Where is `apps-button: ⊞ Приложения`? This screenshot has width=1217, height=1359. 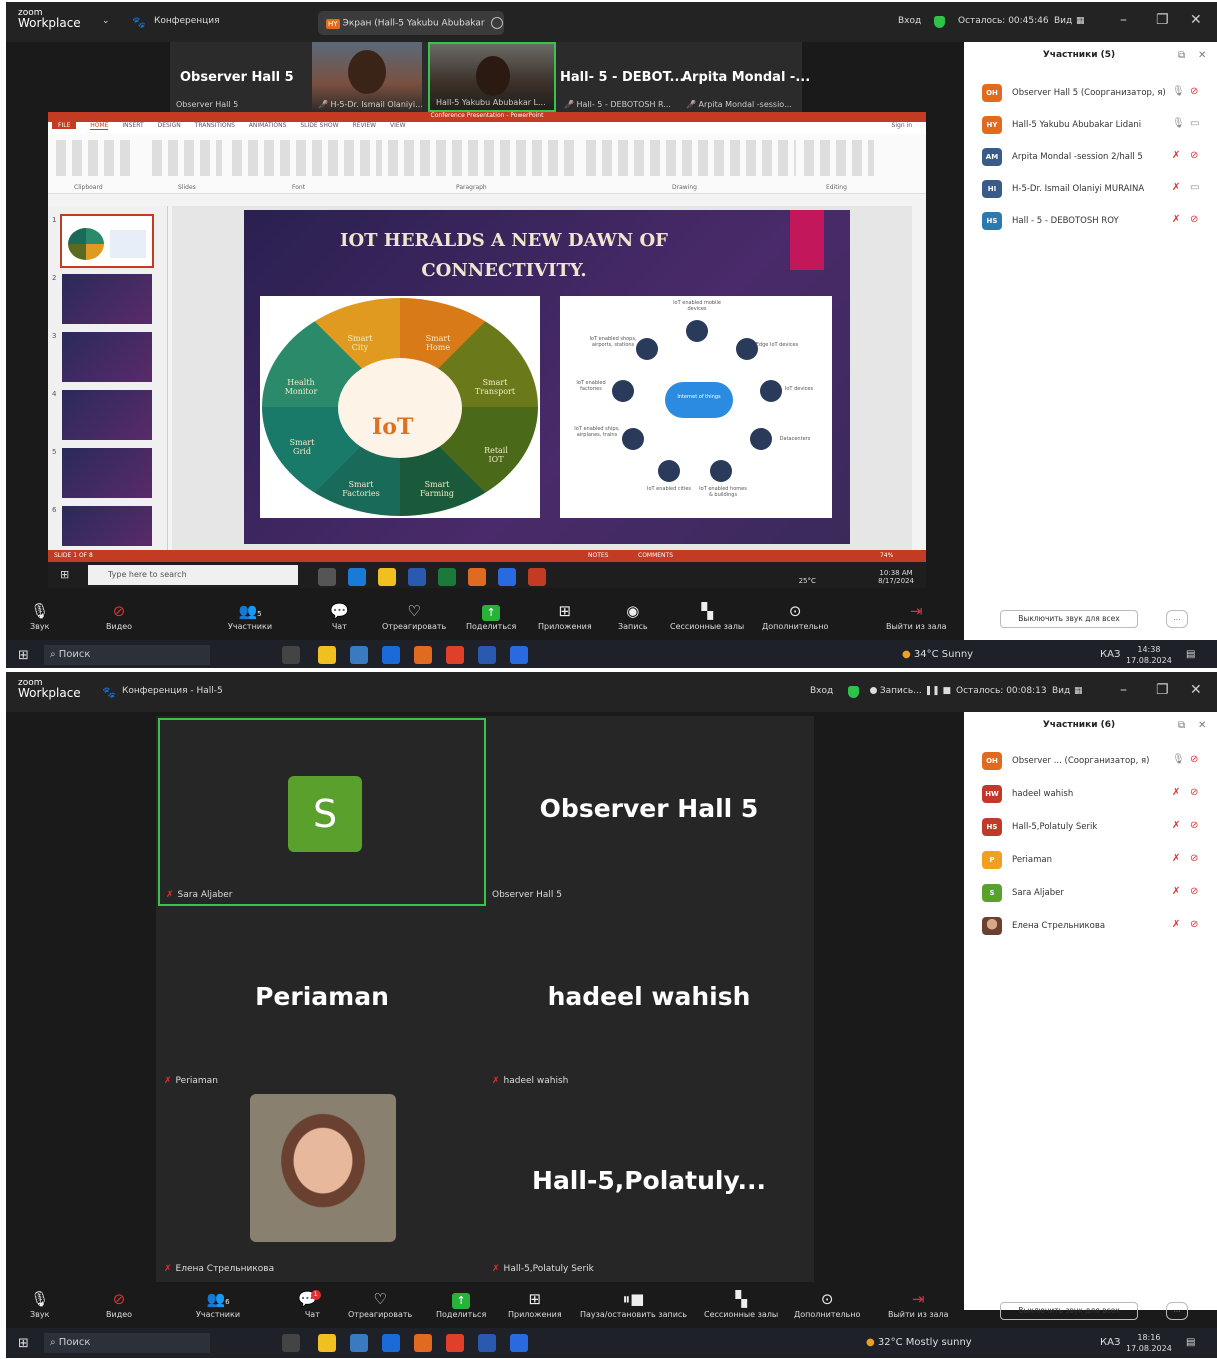
apps-button: ⊞ Приложения is located at coordinates (565, 615).